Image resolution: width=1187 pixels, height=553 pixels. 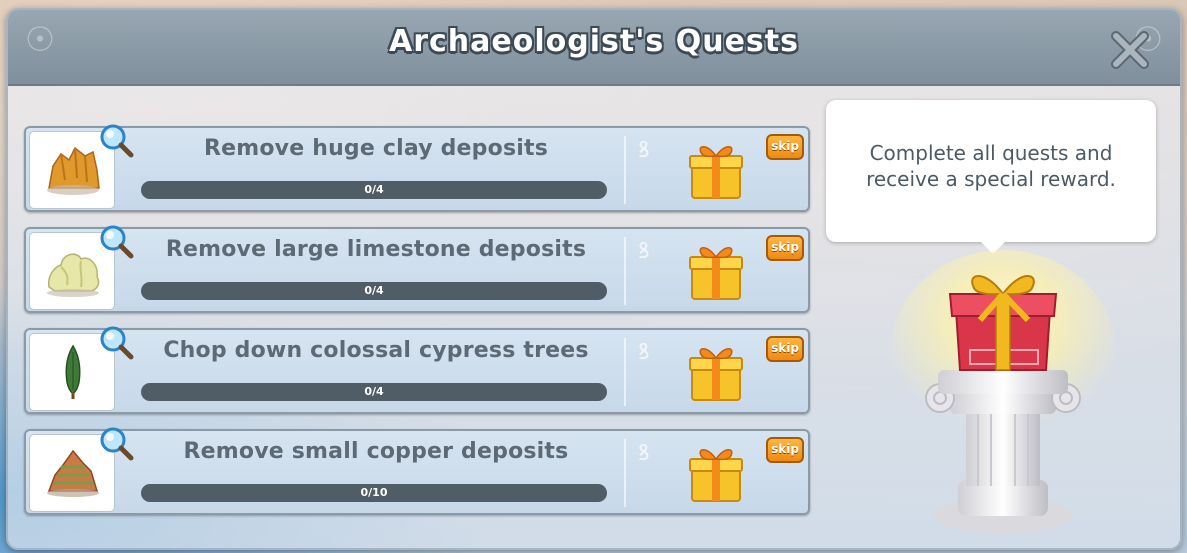 I want to click on progress-bar: 0/10, so click(x=374, y=493).